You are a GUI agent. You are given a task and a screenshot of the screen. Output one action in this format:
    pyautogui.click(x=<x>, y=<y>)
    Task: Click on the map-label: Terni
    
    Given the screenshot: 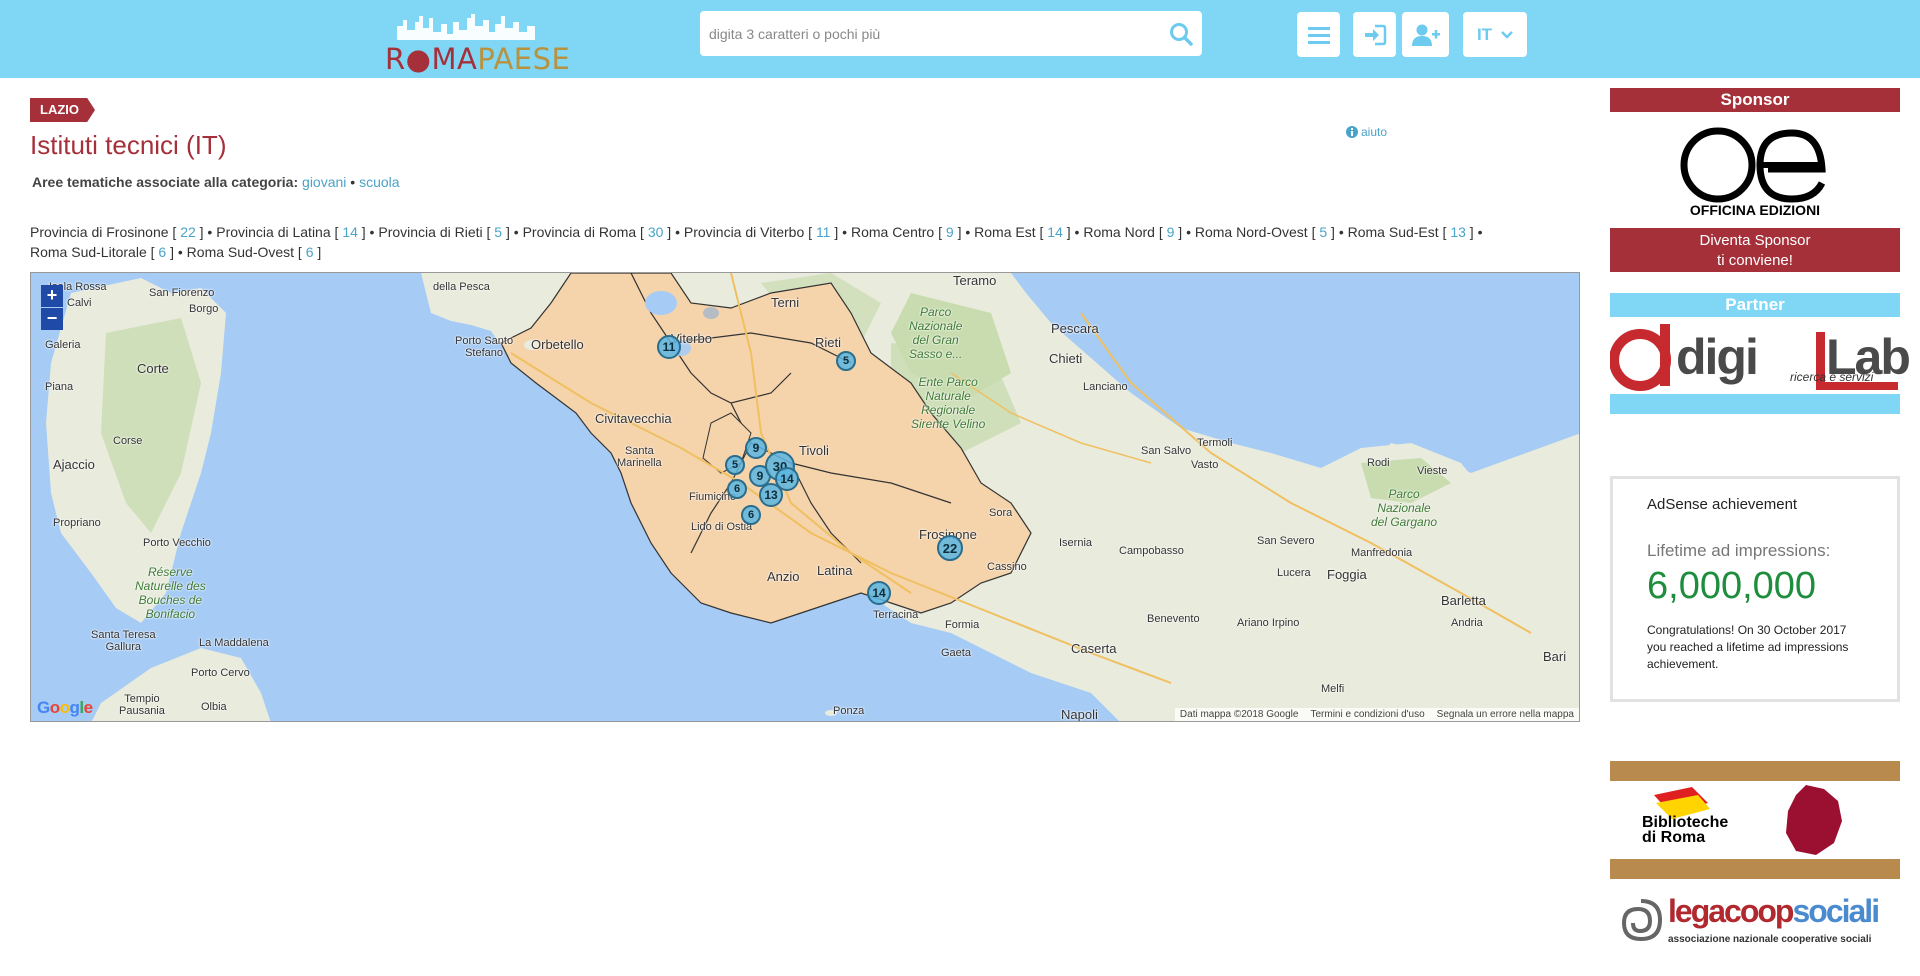 What is the action you would take?
    pyautogui.click(x=785, y=302)
    